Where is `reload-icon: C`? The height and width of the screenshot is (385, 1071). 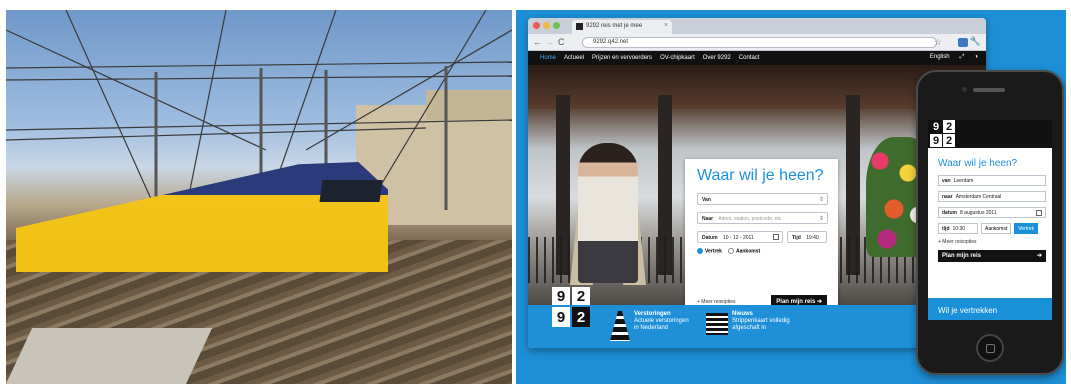
reload-icon: C is located at coordinates (561, 42).